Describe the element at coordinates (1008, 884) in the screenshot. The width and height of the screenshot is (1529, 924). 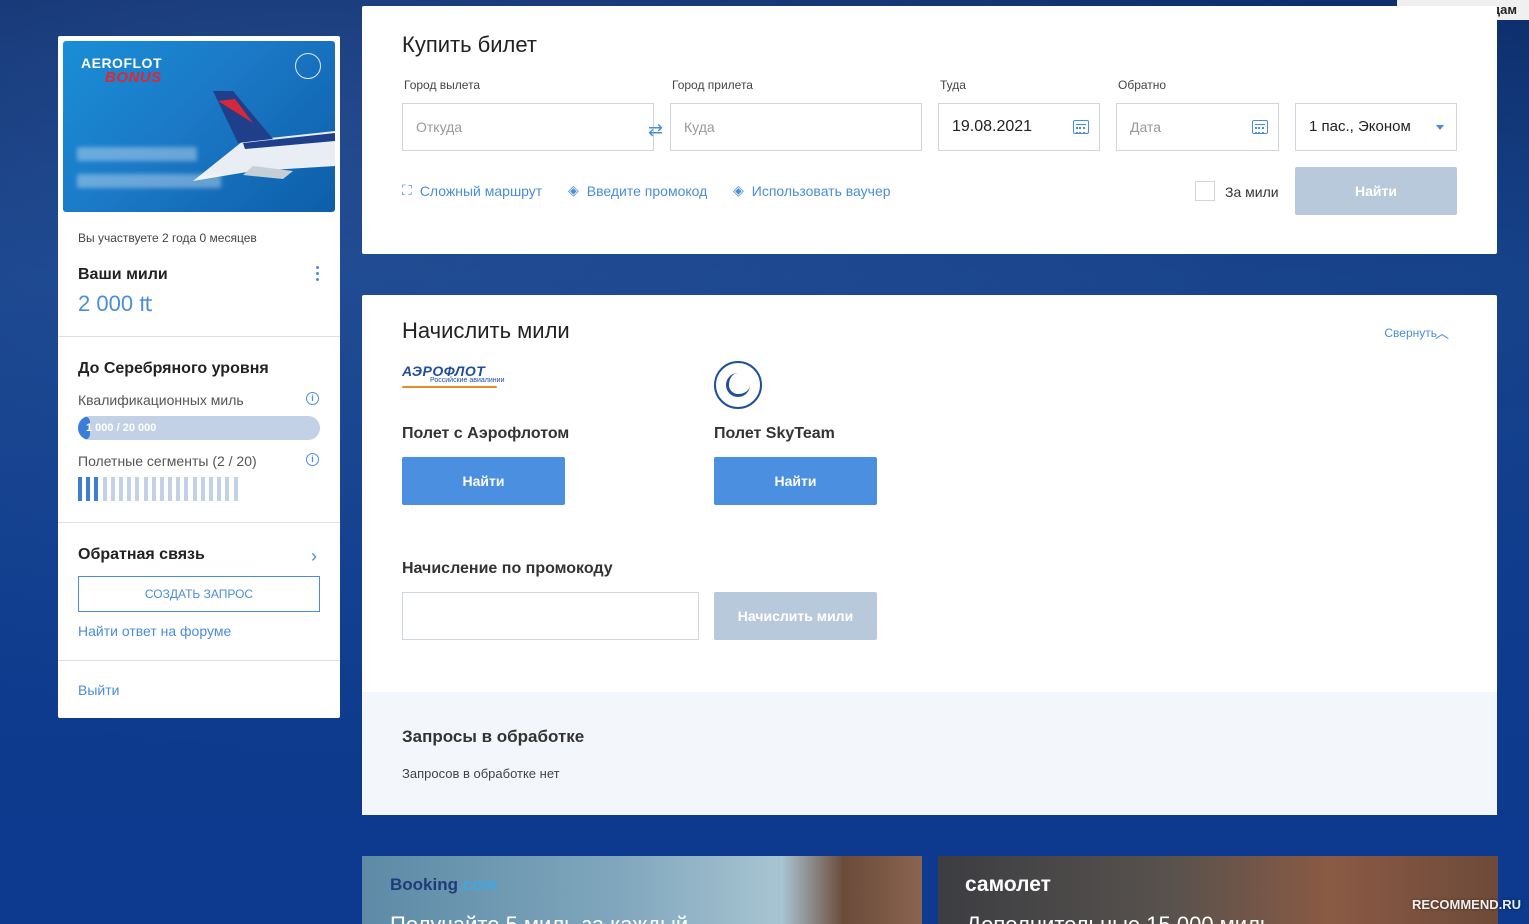
I see `samolet-logo: самолет` at that location.